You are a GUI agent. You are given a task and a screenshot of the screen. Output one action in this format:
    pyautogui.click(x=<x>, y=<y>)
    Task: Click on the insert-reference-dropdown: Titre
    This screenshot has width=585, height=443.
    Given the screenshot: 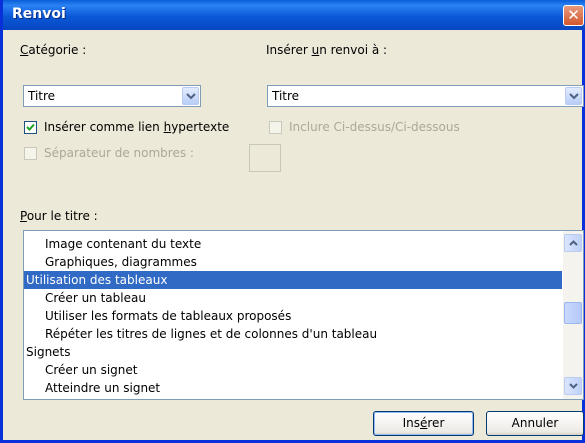 What is the action you would take?
    pyautogui.click(x=425, y=96)
    